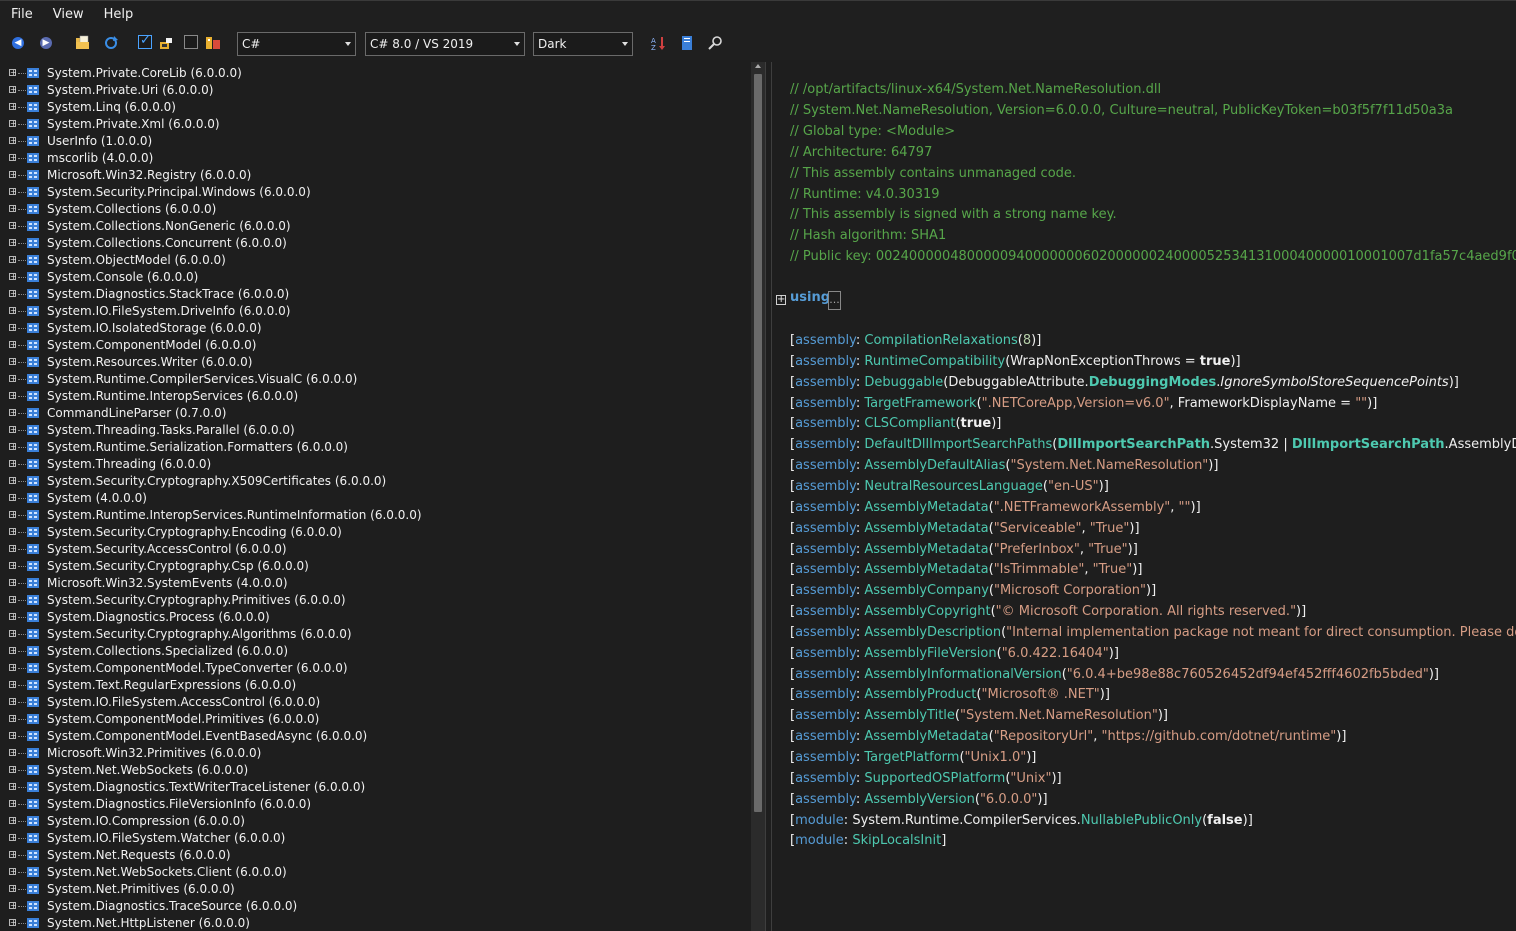 The height and width of the screenshot is (931, 1516). What do you see at coordinates (658, 43) in the screenshot?
I see `sort-button: AZ` at bounding box center [658, 43].